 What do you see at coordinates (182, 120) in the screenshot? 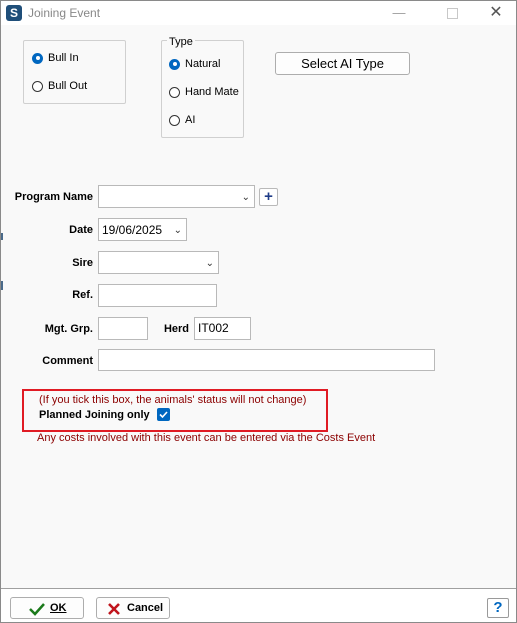
I see `type-ai-radio: AI` at bounding box center [182, 120].